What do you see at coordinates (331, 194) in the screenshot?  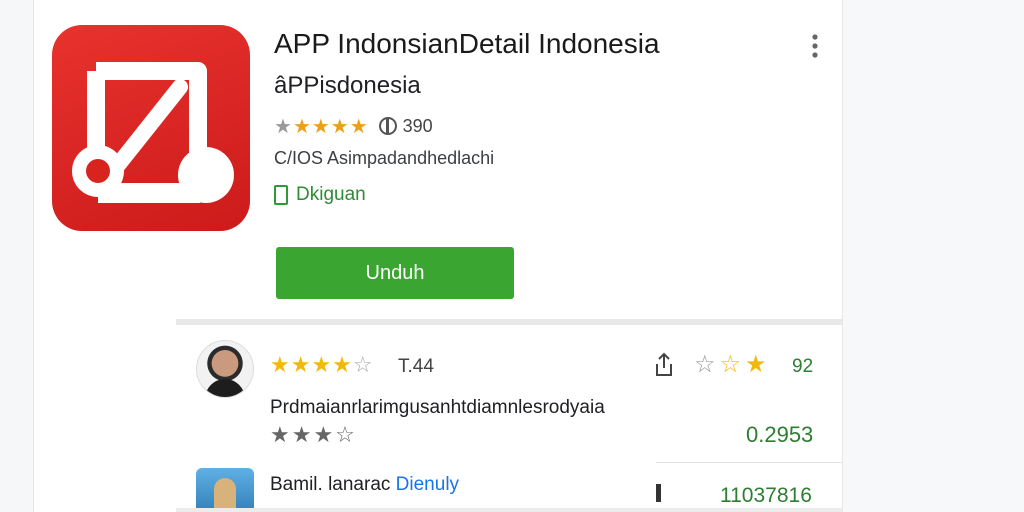 I see `tag-label: Dkiguan` at bounding box center [331, 194].